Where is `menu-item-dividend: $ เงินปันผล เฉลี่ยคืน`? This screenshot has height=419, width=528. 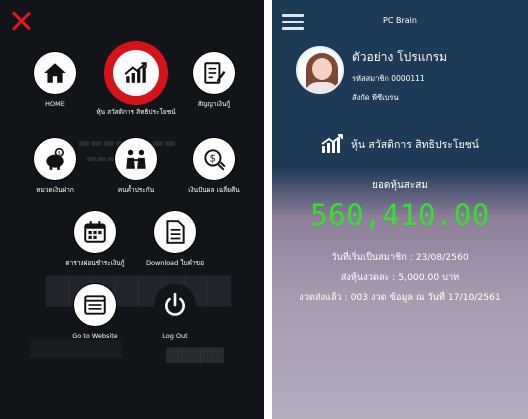
menu-item-dividend: $ เงินปันผล เฉลี่ยคืน is located at coordinates (214, 166).